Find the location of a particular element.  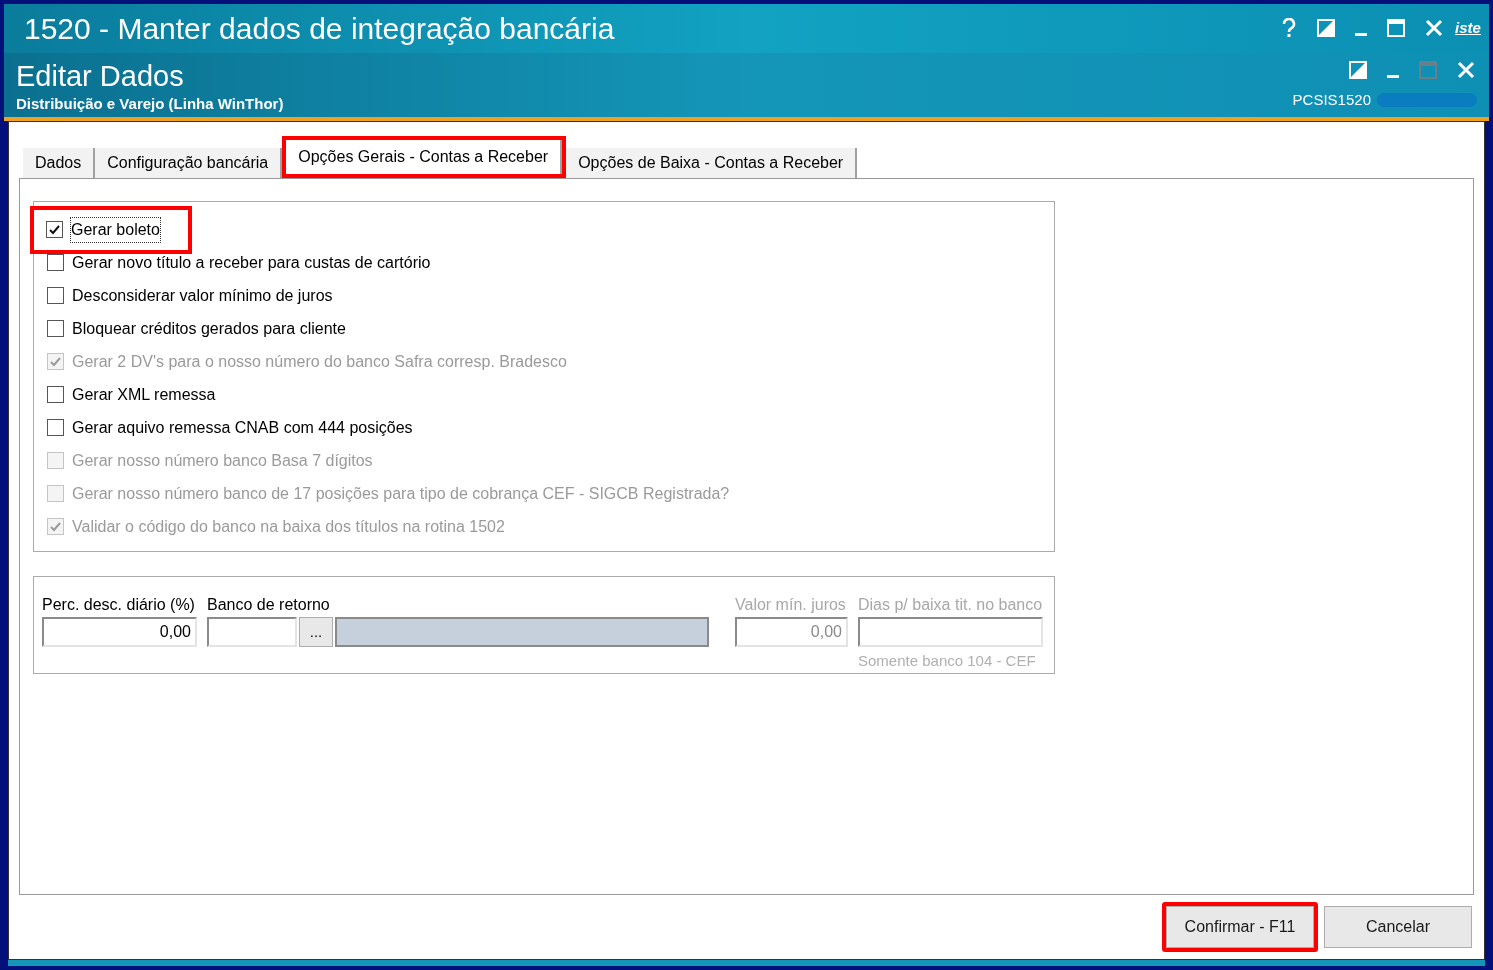

tab: Opções de Baixa - Contas a Receber is located at coordinates (712, 163).